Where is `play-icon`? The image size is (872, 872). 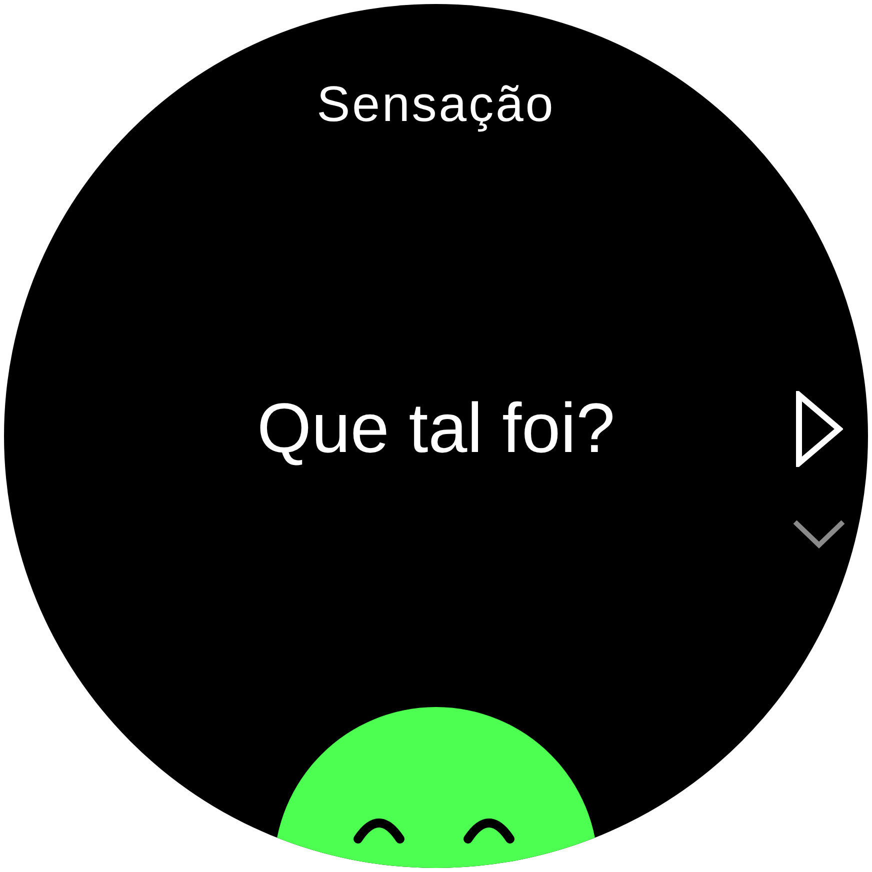 play-icon is located at coordinates (819, 429).